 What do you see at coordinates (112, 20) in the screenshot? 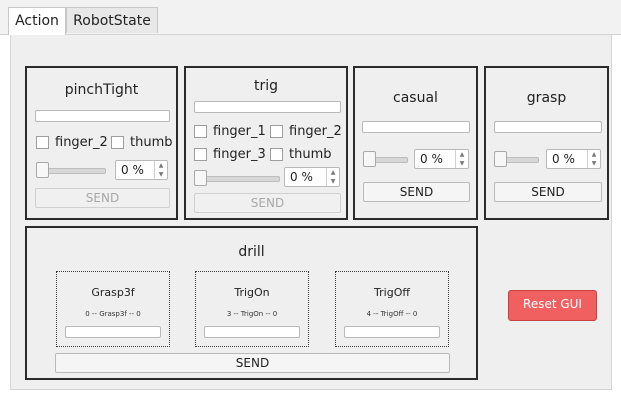
I see `tab-robotstate: RobotState` at bounding box center [112, 20].